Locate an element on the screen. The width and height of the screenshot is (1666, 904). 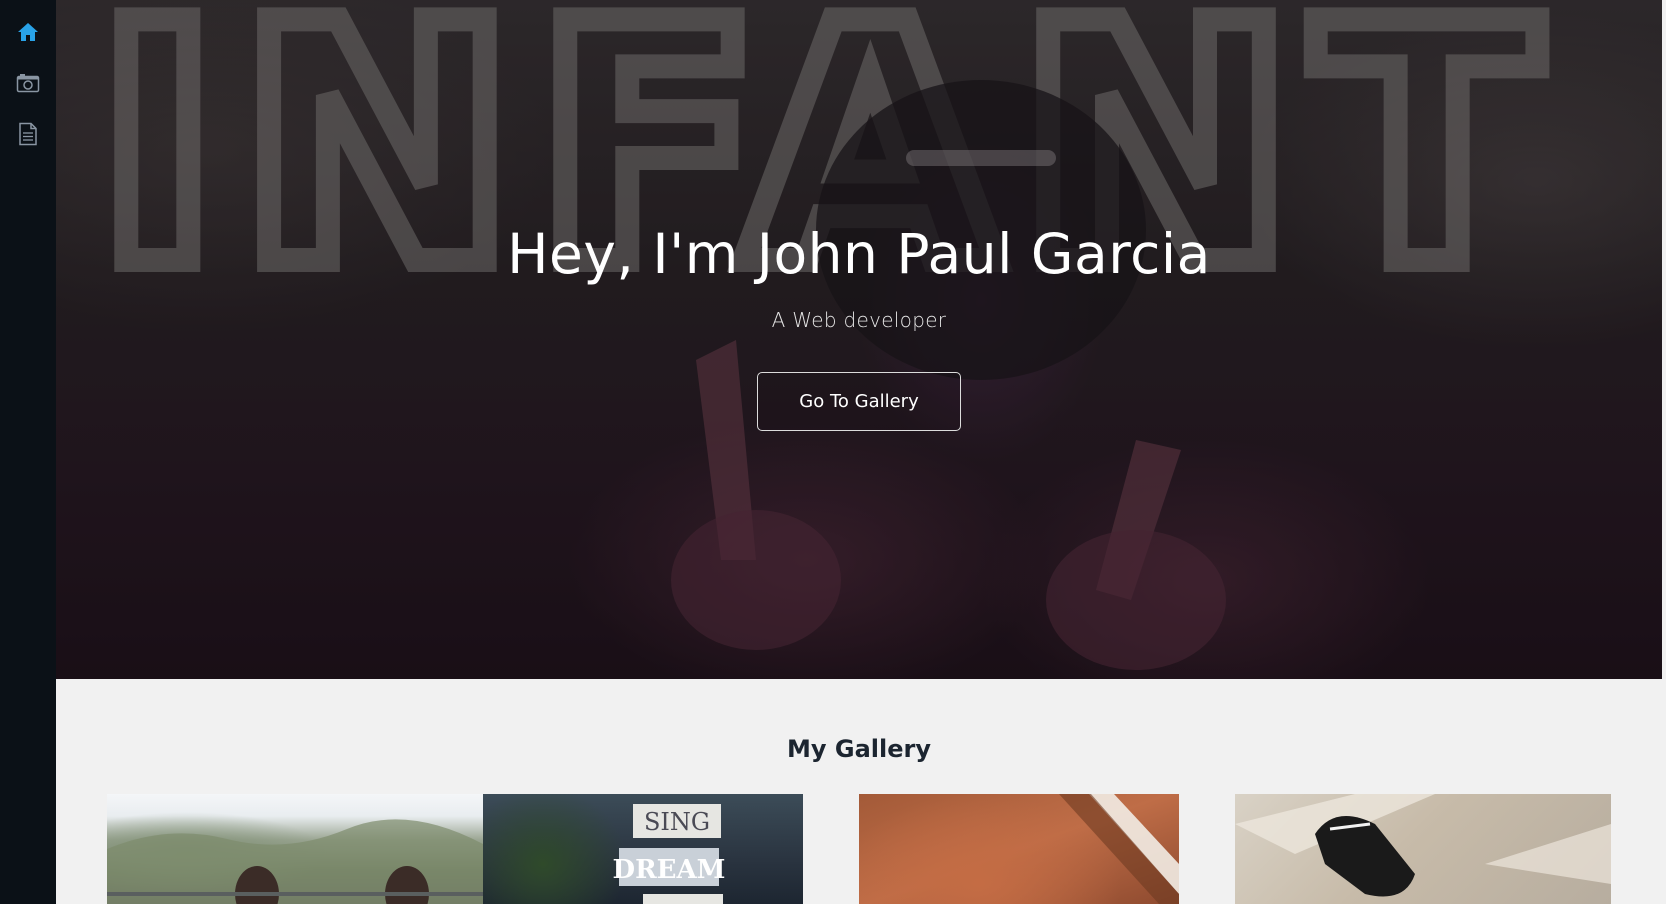
sidebar-item-gallery is located at coordinates (28, 83).